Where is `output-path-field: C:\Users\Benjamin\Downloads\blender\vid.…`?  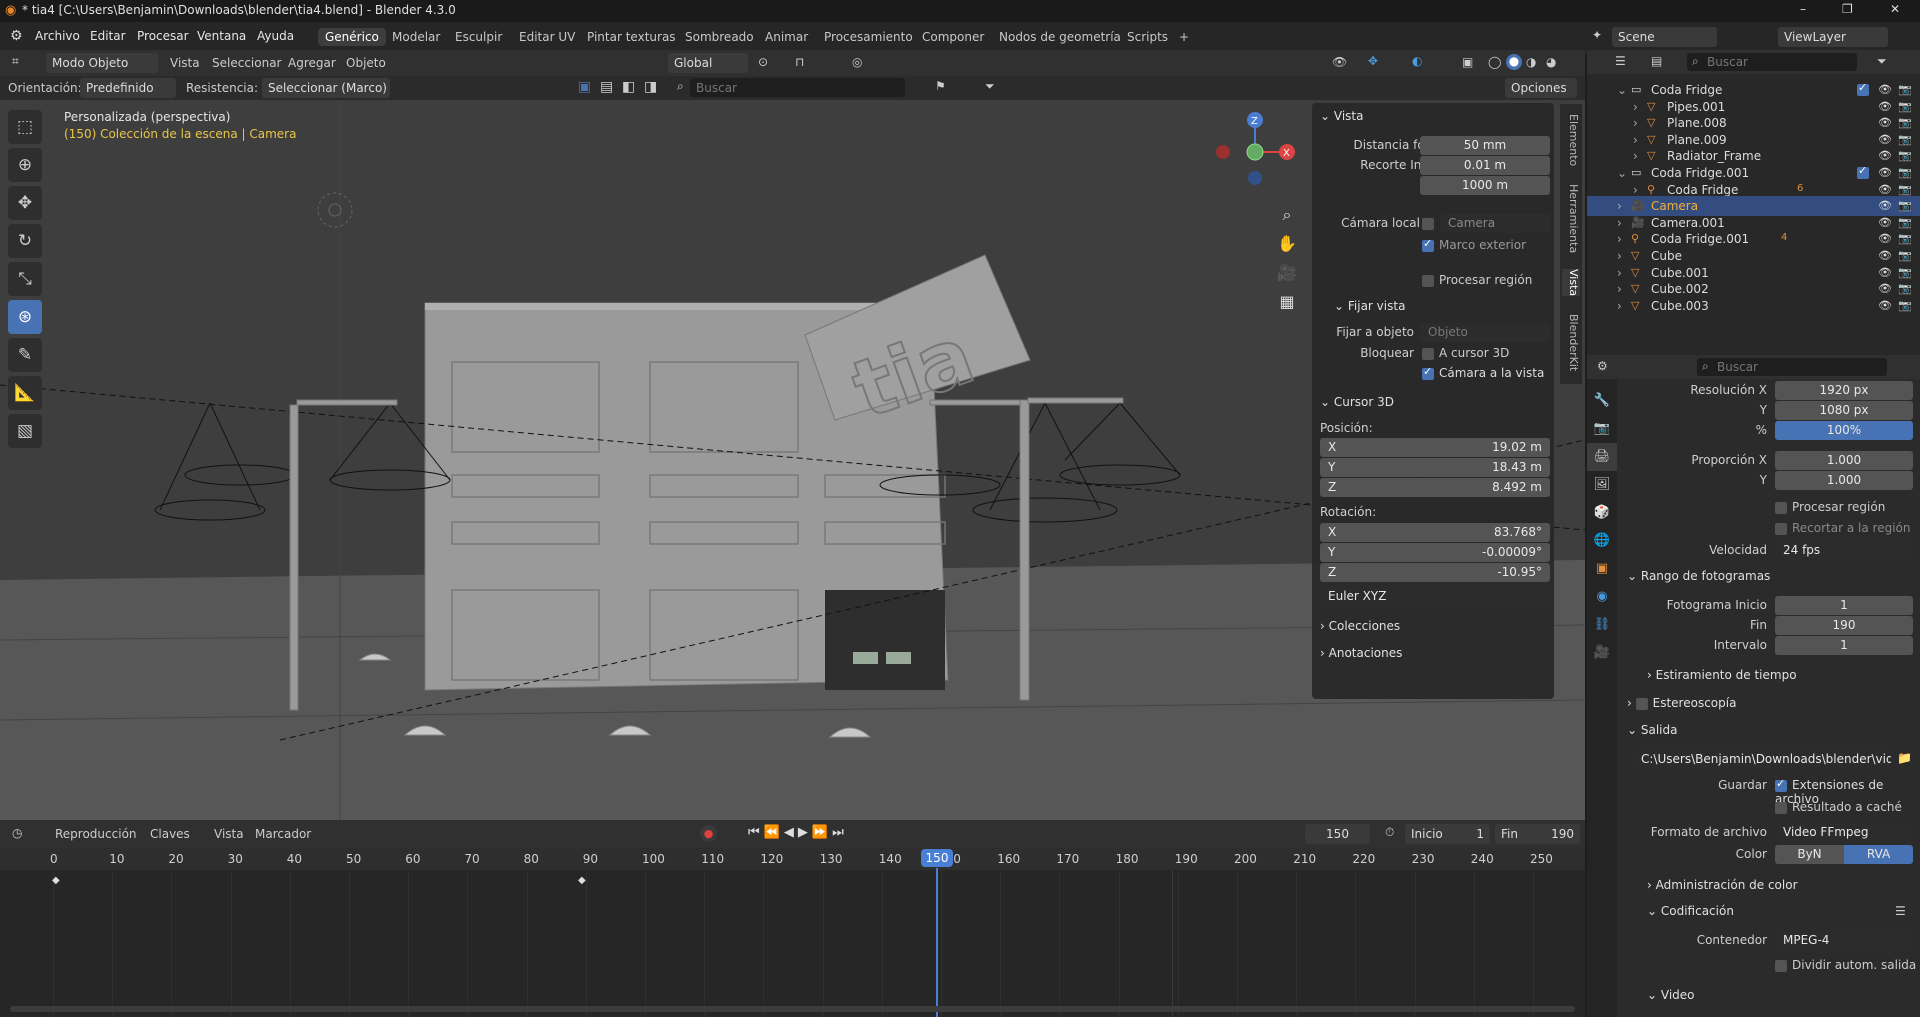
output-path-field: C:\Users\Benjamin\Downloads\blender\vid.… is located at coordinates (1762, 759).